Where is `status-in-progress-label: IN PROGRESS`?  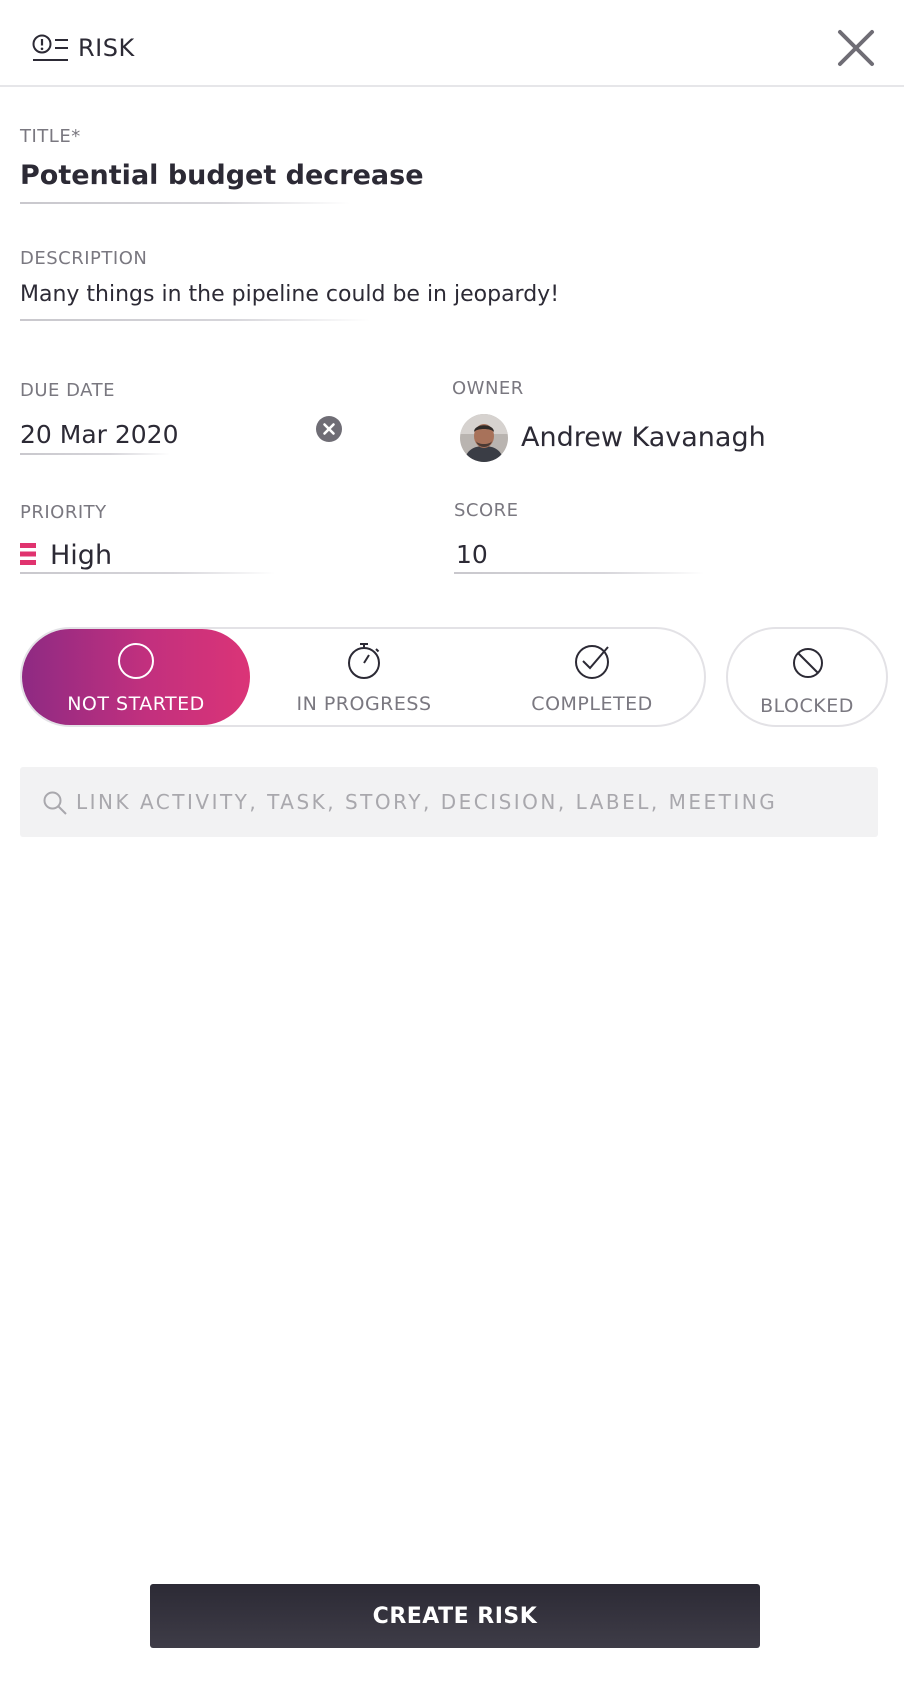
status-in-progress-label: IN PROGRESS is located at coordinates (364, 704).